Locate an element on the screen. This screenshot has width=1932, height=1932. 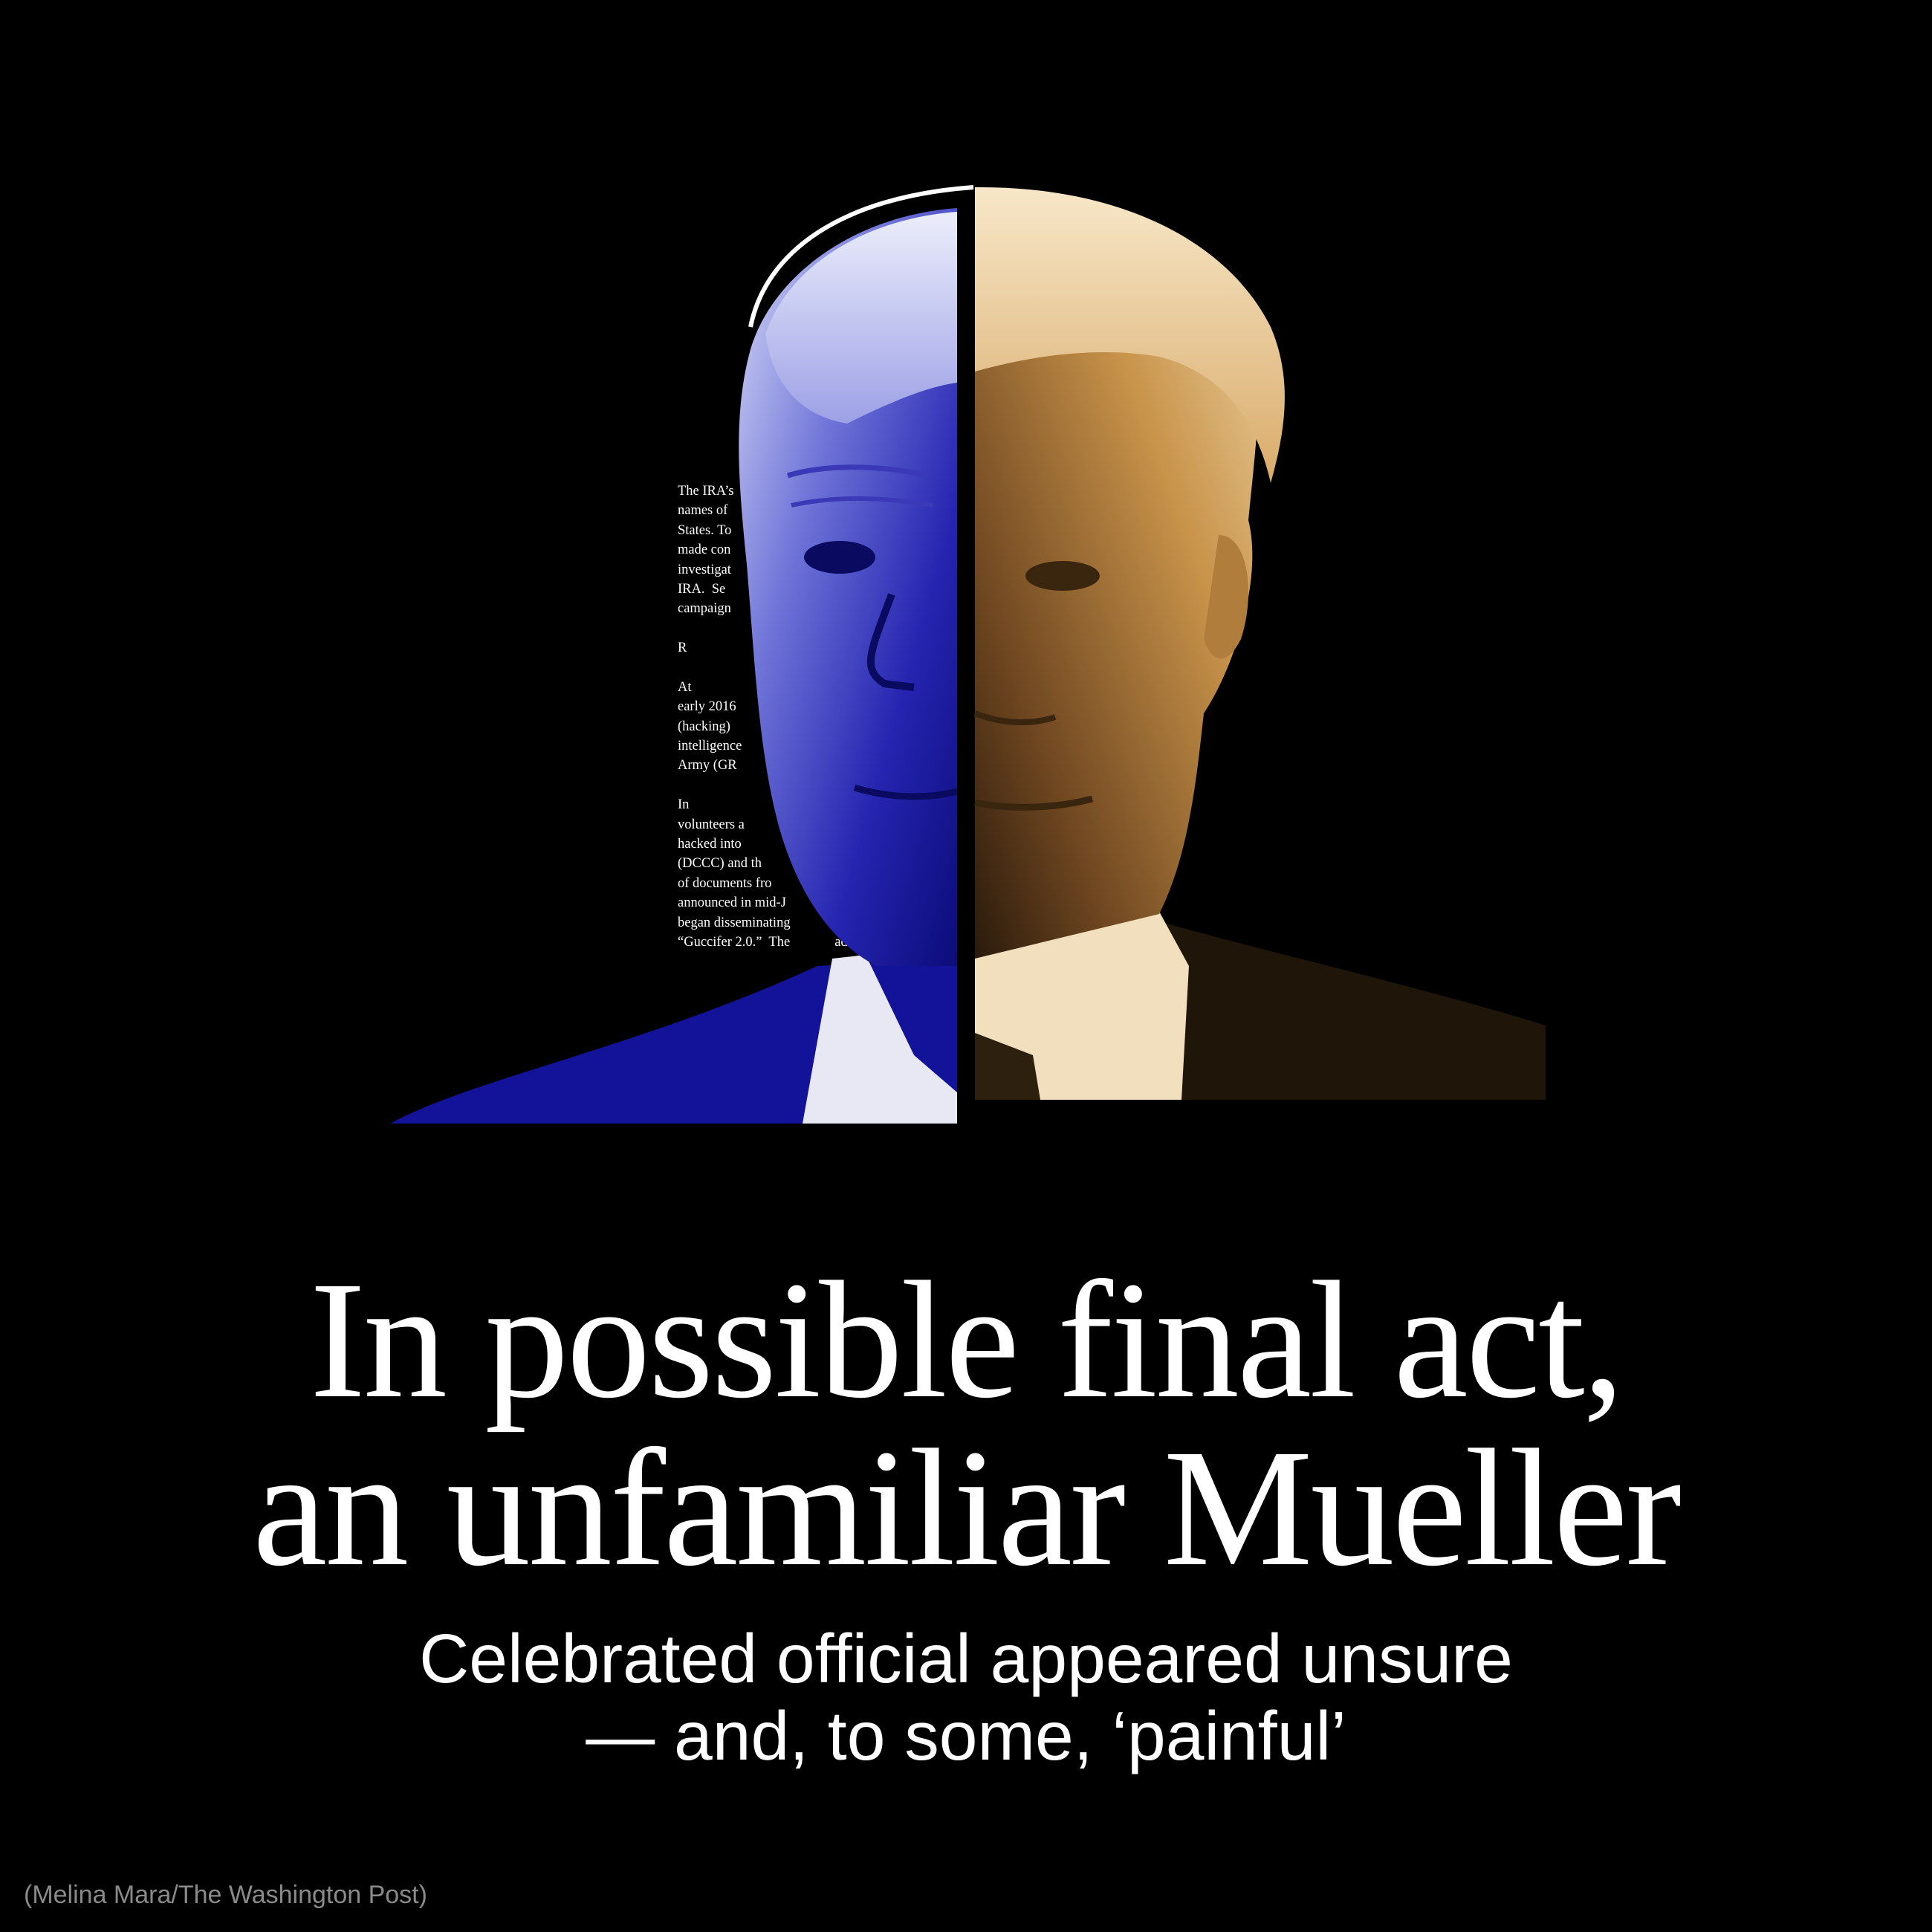
subheadline-line-2: — and, to some, ‘painful’ is located at coordinates (966, 1735).